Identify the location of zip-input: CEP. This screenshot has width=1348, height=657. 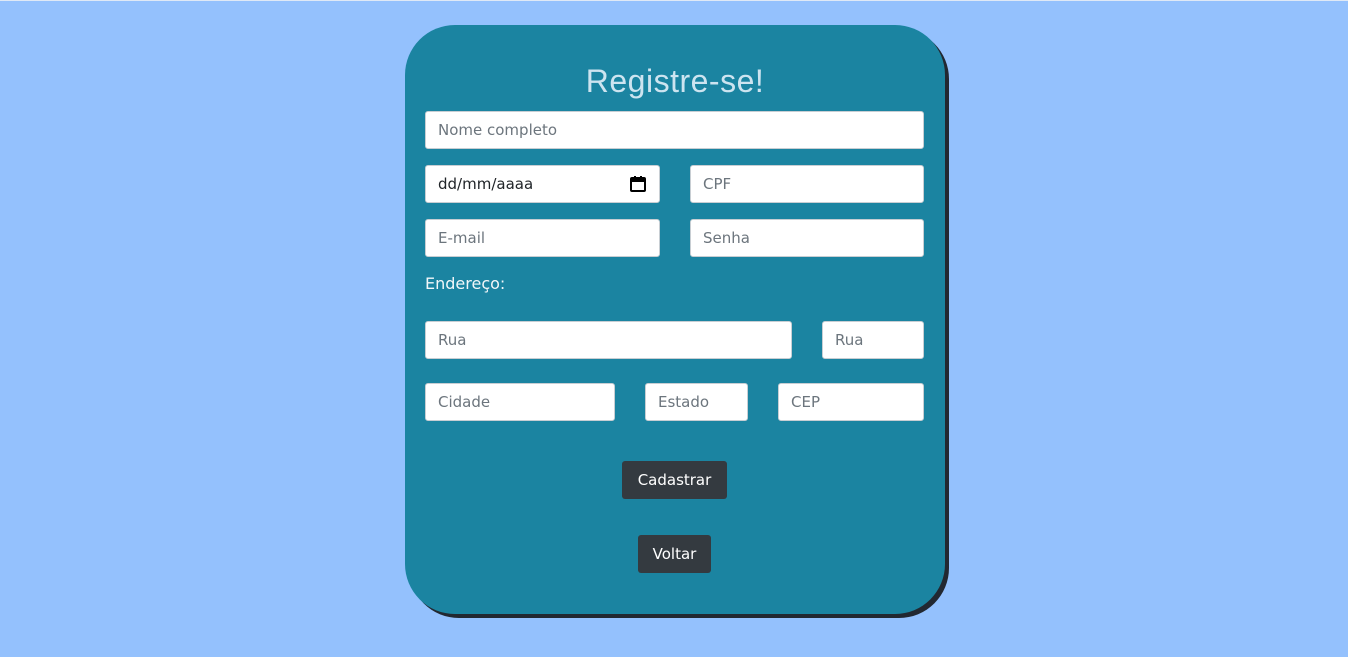
(851, 402).